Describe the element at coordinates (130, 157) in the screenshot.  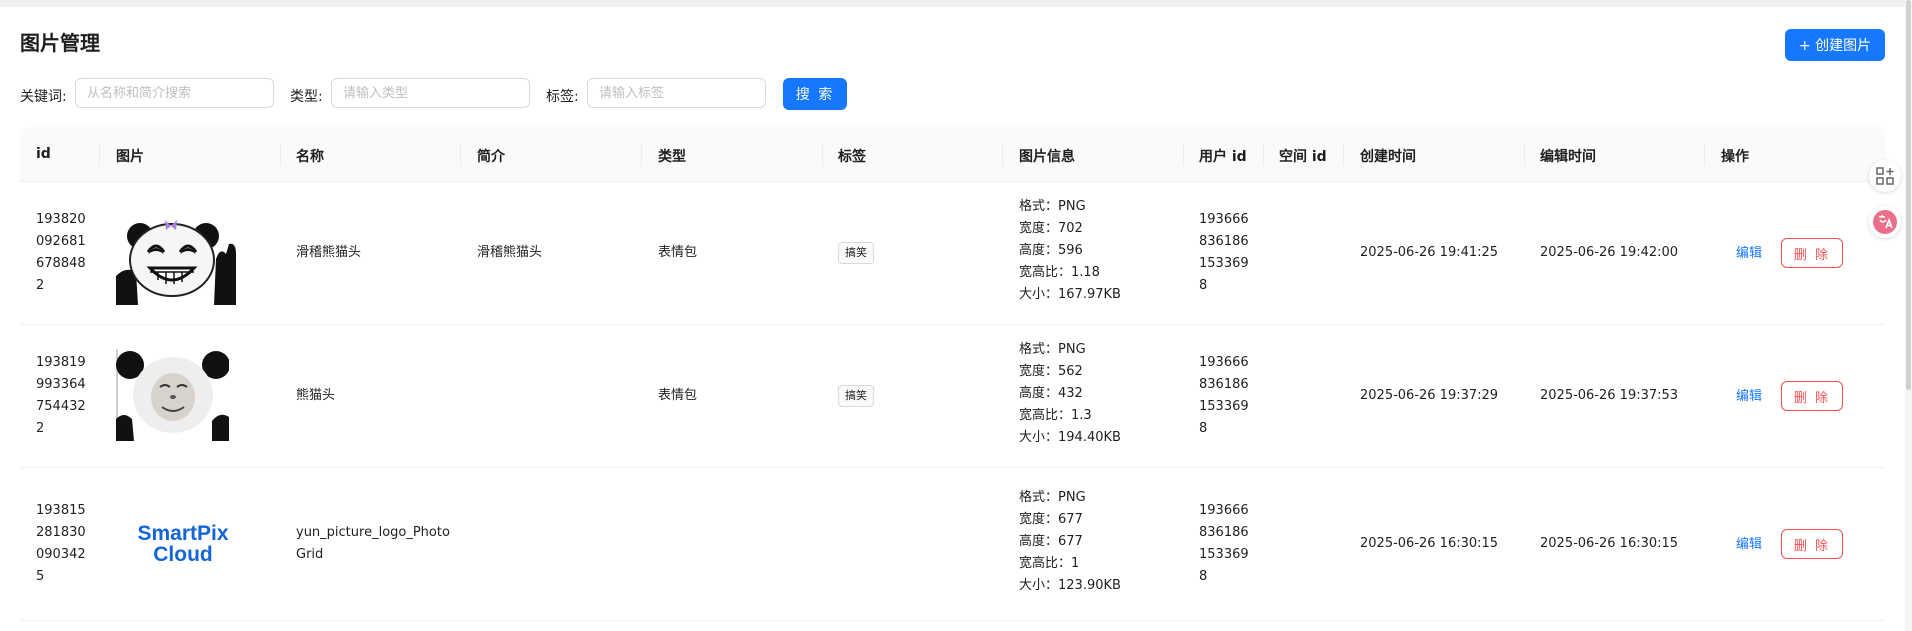
I see `col-image: 图片` at that location.